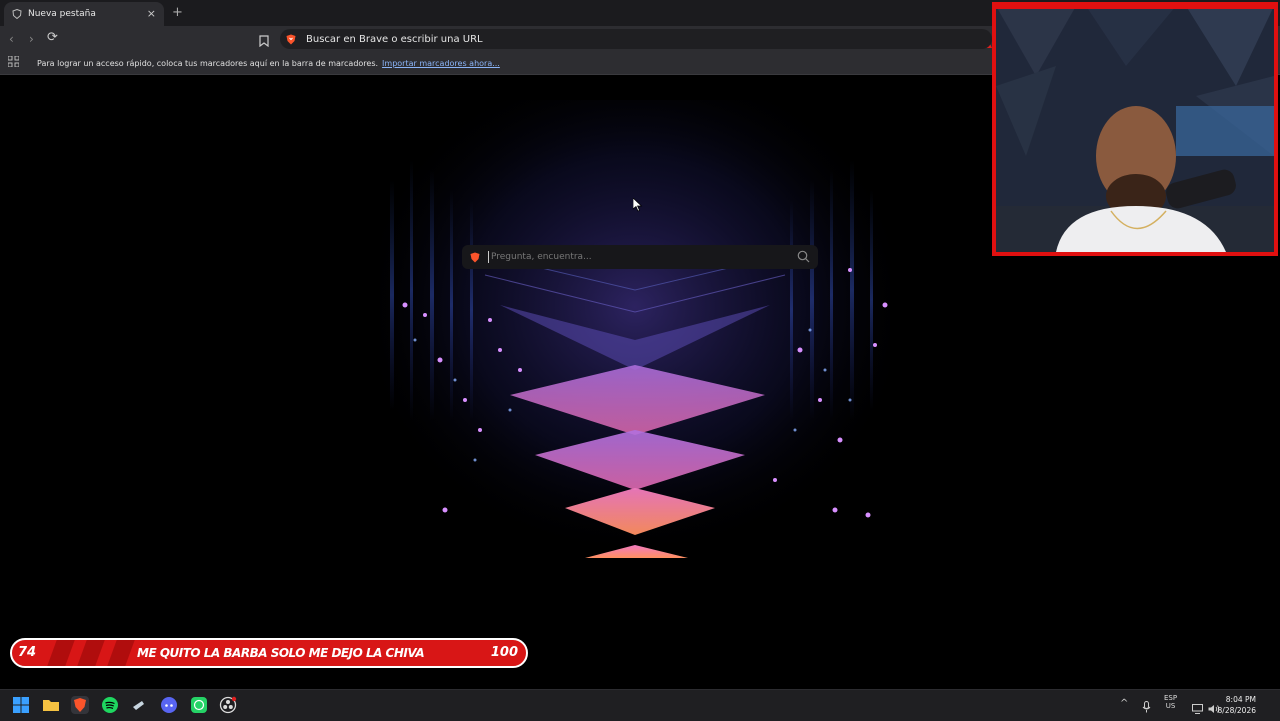 Image resolution: width=1280 pixels, height=721 pixels. I want to click on steam-icon, so click(139, 705).